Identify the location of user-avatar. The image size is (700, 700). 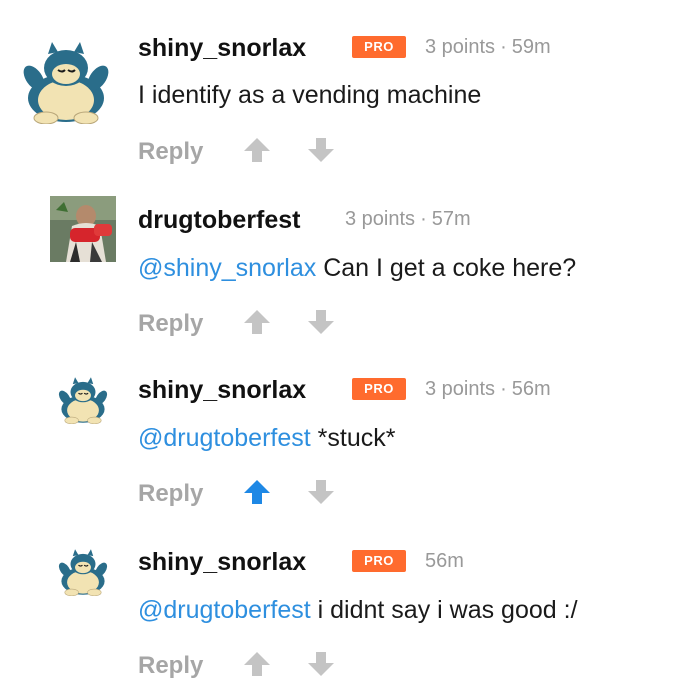
(83, 229).